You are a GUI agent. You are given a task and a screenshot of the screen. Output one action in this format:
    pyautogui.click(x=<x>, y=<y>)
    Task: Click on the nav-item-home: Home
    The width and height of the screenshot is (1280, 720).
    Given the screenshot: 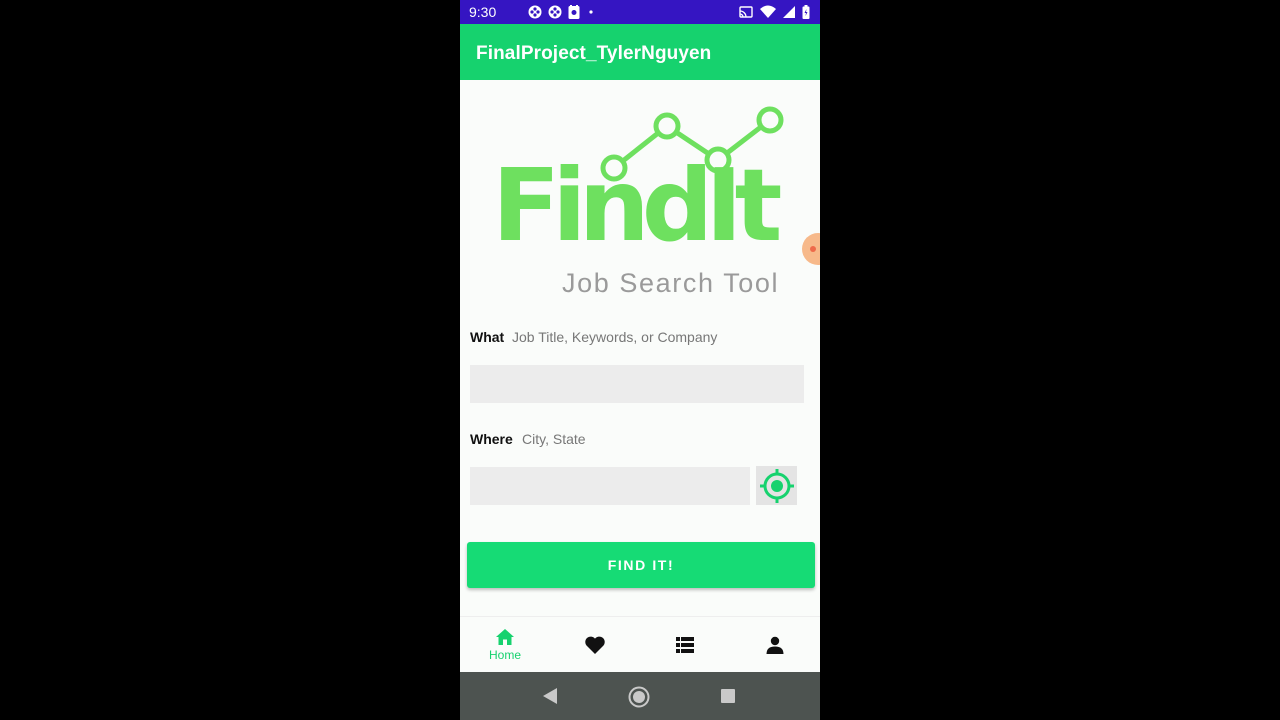 What is the action you would take?
    pyautogui.click(x=505, y=645)
    